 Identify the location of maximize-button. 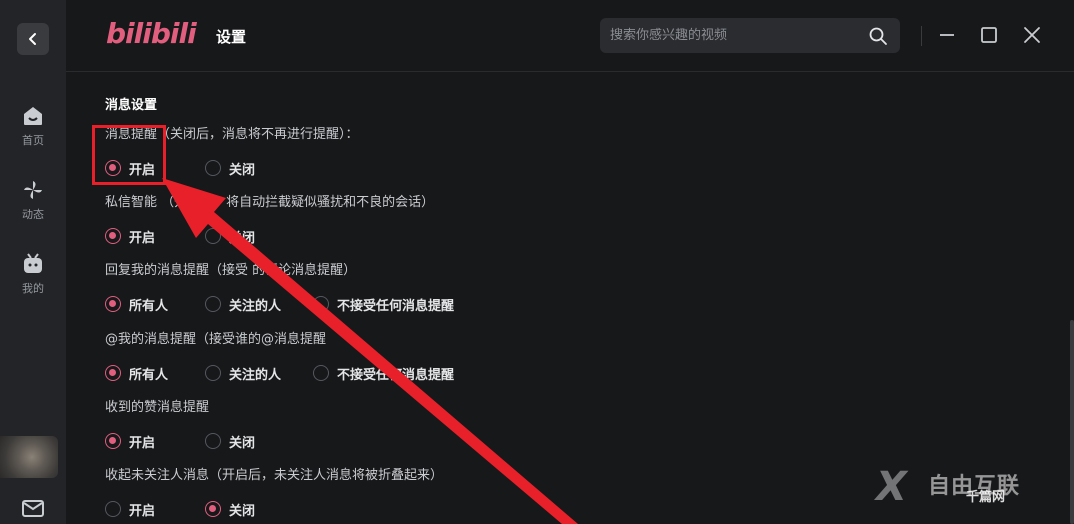
(989, 35).